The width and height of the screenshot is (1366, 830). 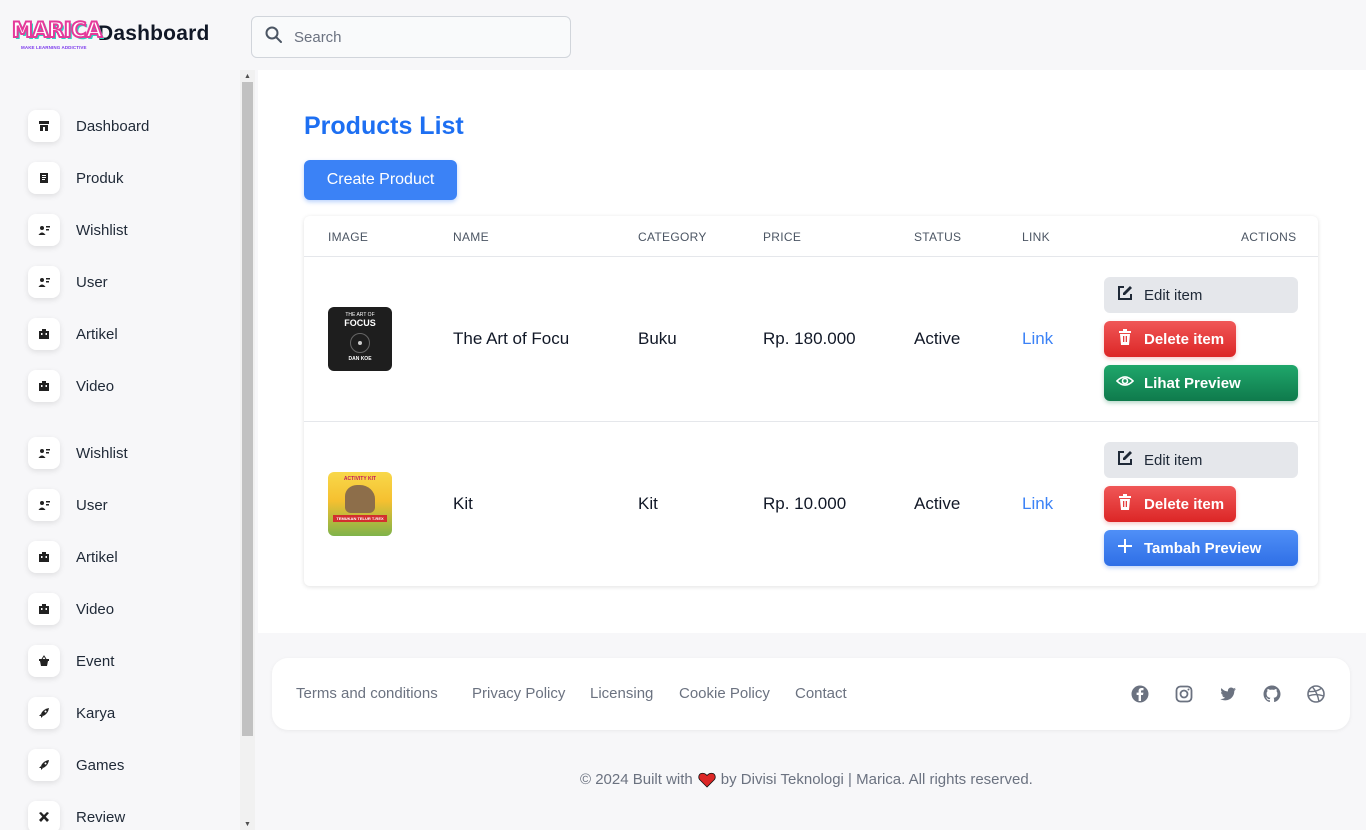 I want to click on marica-logo: MARICA MAKE LEARNING ADDICTIVE, so click(x=56, y=34).